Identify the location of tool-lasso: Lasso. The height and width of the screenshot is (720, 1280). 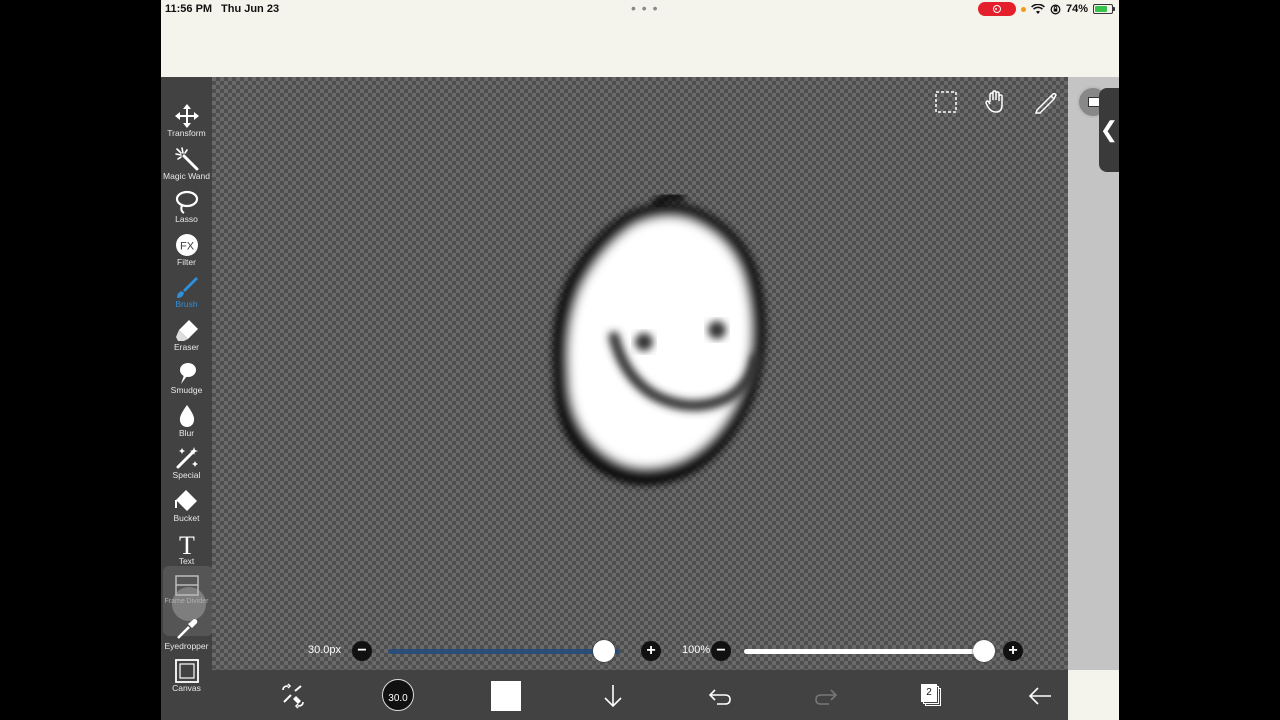
(186, 210).